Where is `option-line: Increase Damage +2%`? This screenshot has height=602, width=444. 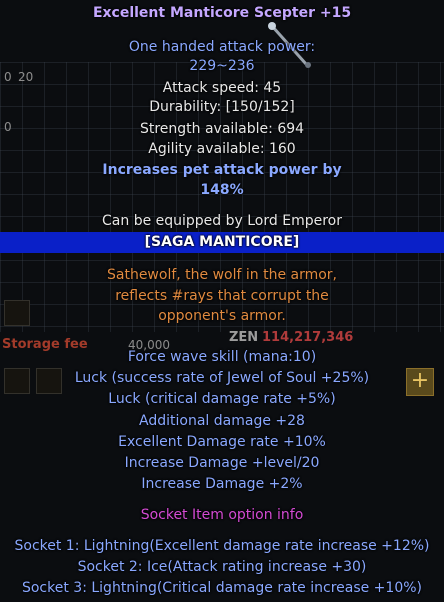
option-line: Increase Damage +2% is located at coordinates (222, 484).